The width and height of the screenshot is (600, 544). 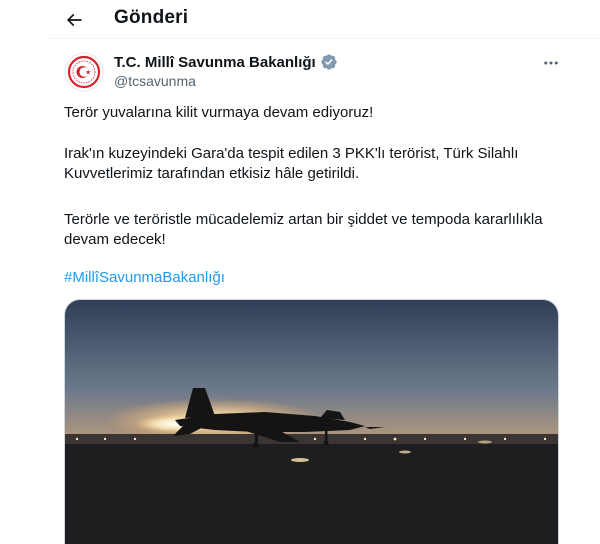 I want to click on account-handle: @tcsavunma, so click(x=155, y=81).